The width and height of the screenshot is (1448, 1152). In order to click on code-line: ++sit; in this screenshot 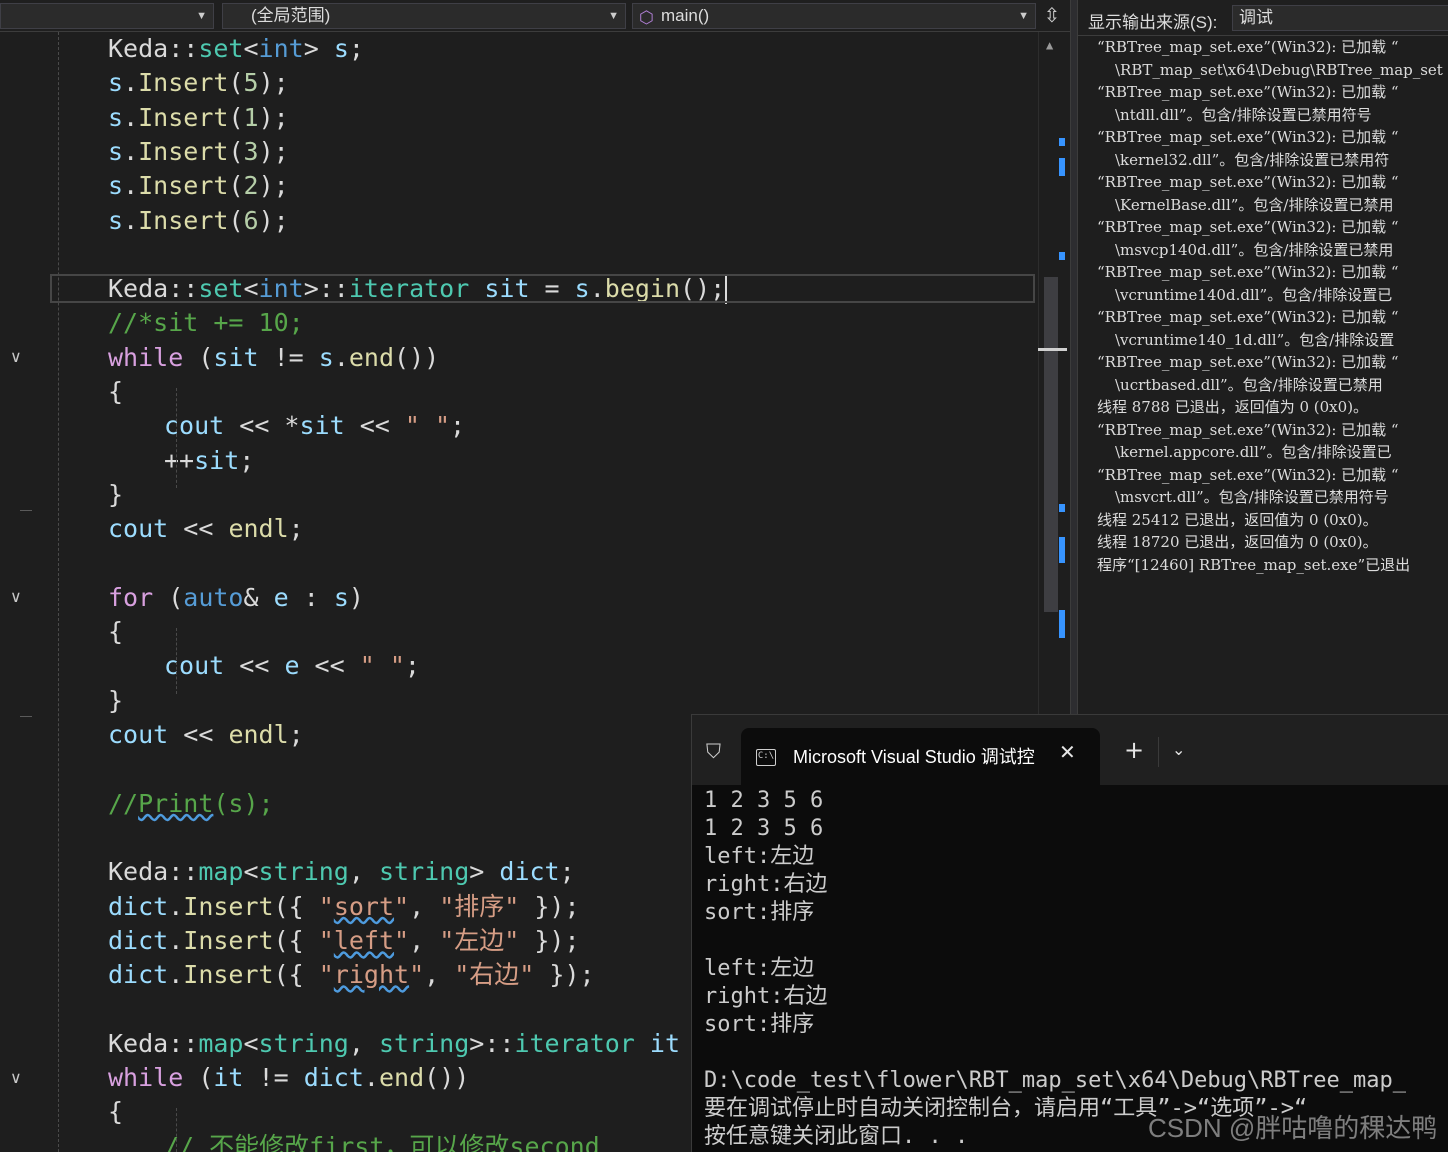, I will do `click(209, 461)`.